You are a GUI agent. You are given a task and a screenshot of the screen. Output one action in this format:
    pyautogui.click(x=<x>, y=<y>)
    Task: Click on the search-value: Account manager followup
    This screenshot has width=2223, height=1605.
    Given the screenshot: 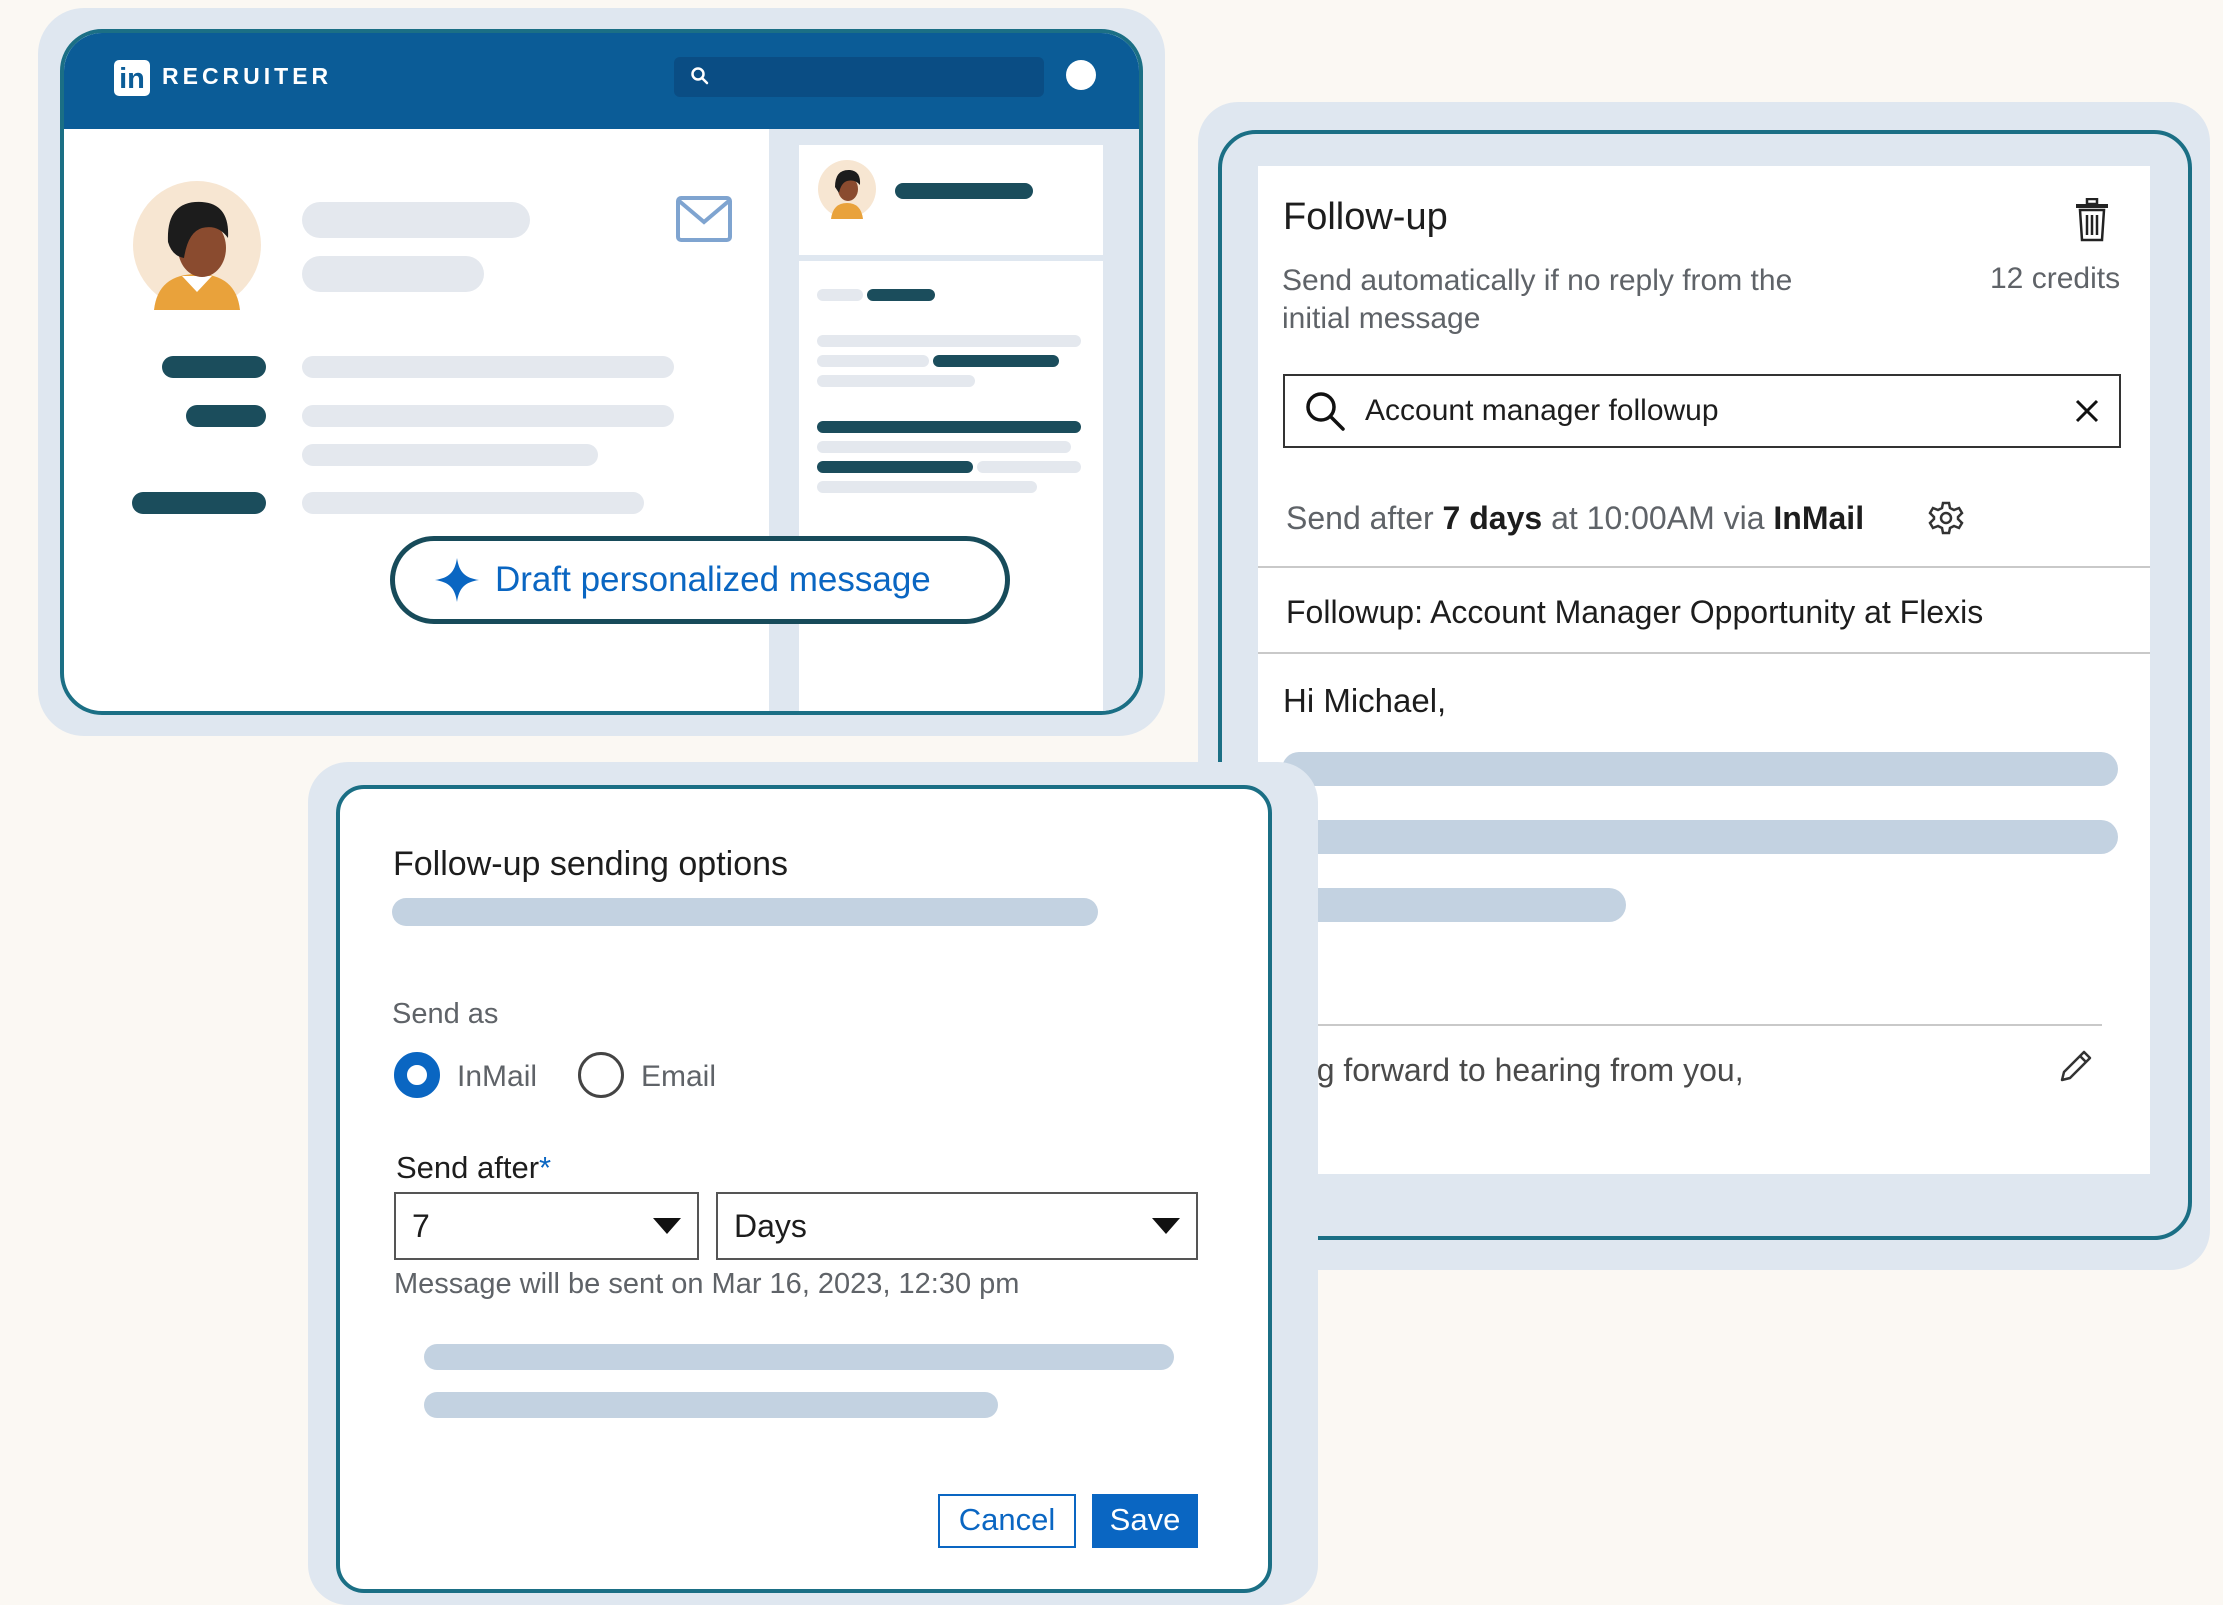 What is the action you would take?
    pyautogui.click(x=1542, y=410)
    